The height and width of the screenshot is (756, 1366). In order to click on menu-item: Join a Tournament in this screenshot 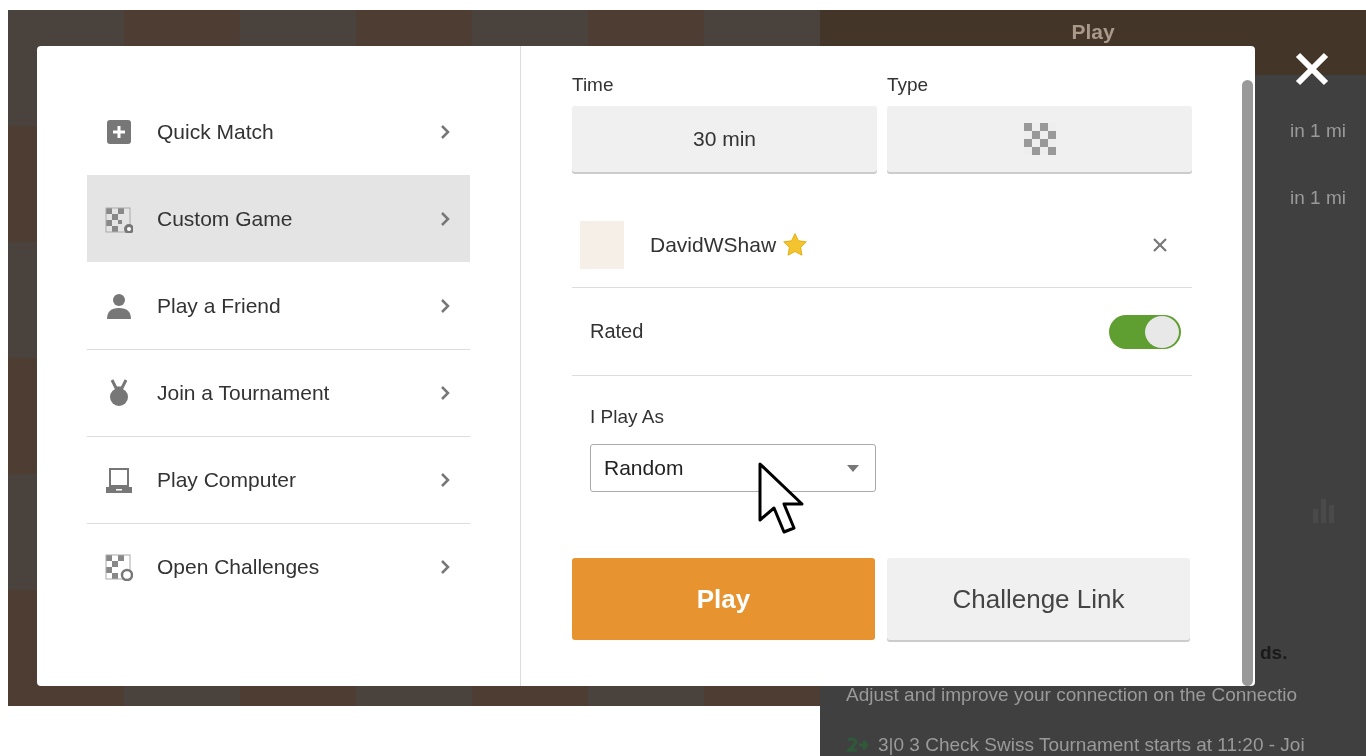, I will do `click(278, 392)`.